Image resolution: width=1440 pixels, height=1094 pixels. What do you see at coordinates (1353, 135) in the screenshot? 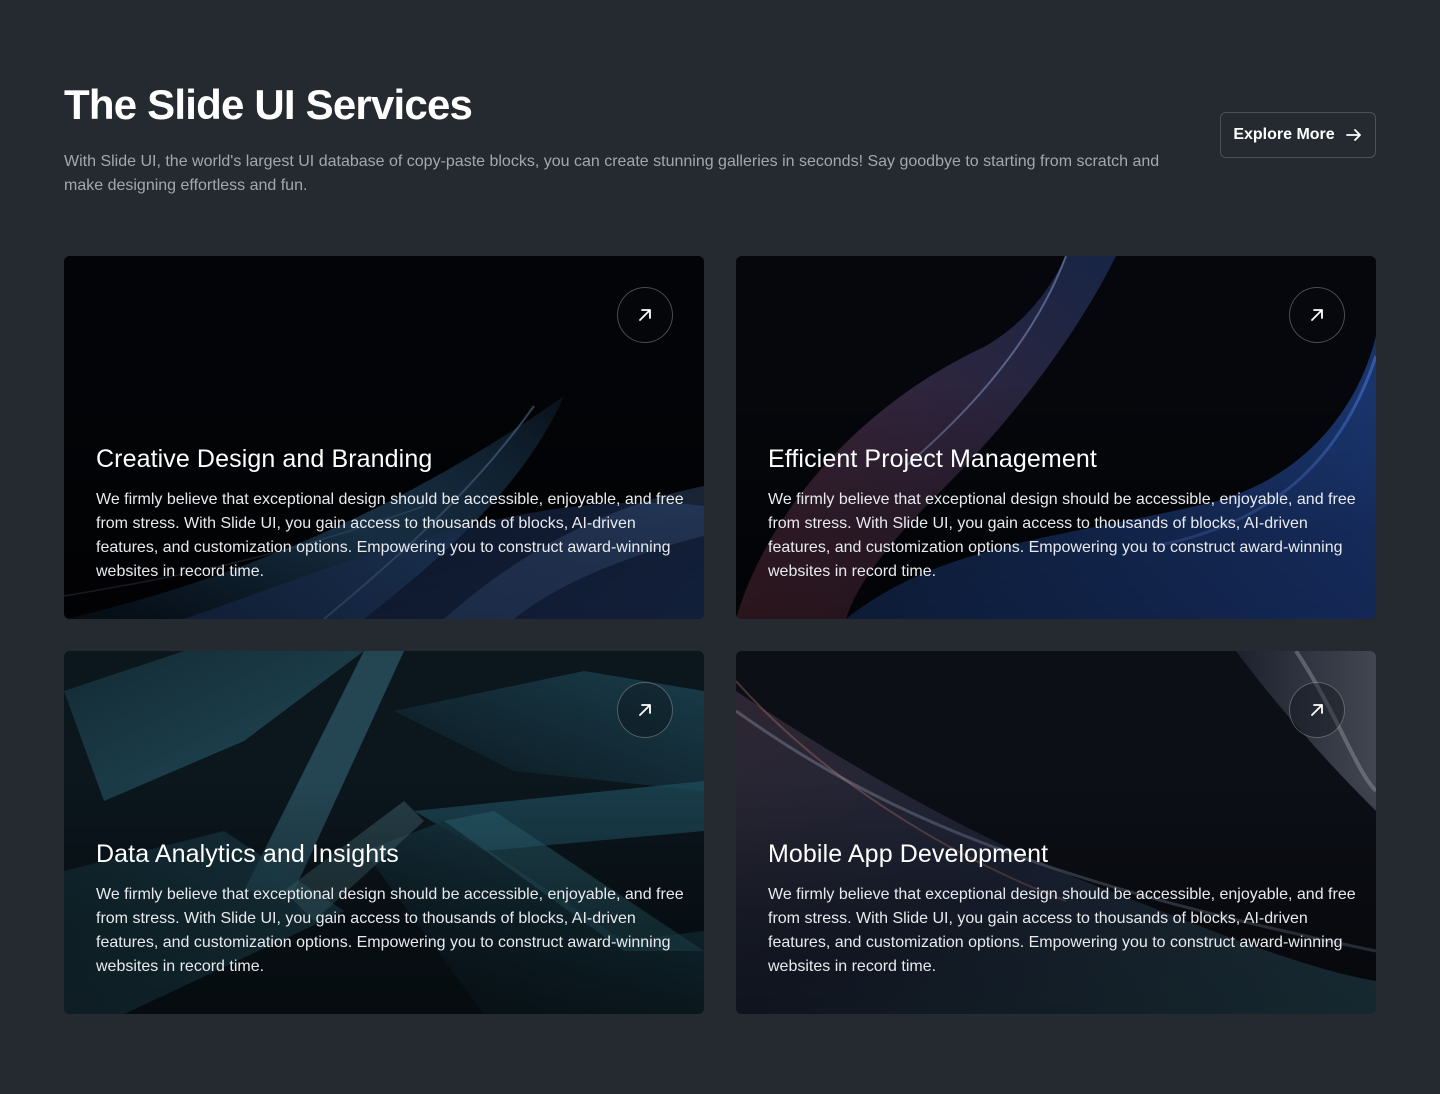
I see `arrow-right-icon` at bounding box center [1353, 135].